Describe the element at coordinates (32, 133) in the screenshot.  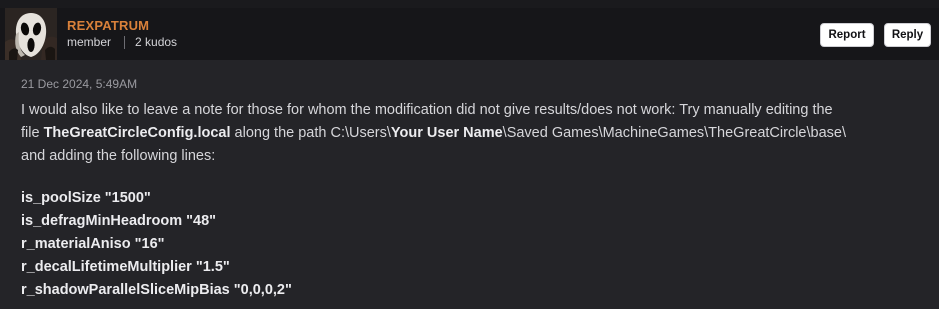
I see `body-text-segment: file` at that location.